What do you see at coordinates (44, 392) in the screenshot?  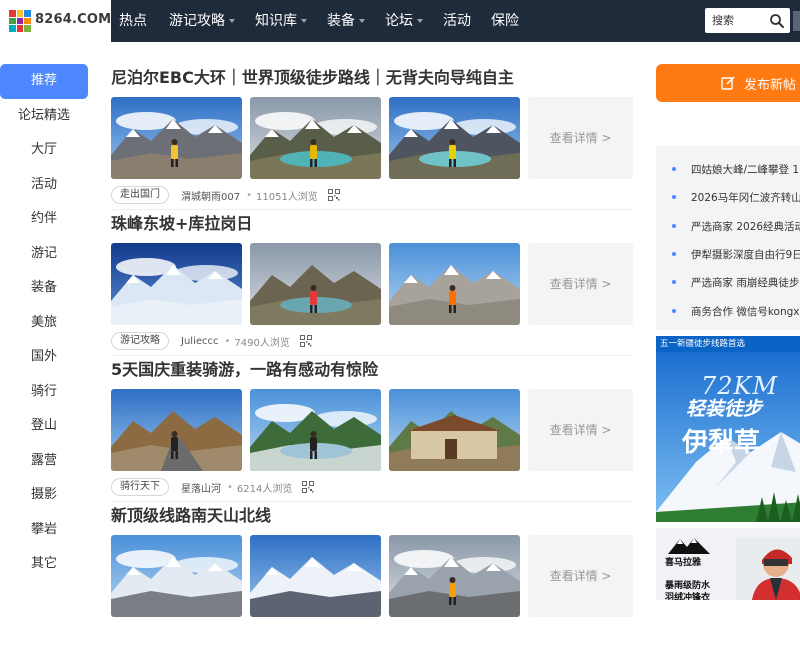 I see `sidebar-item: 骑行` at bounding box center [44, 392].